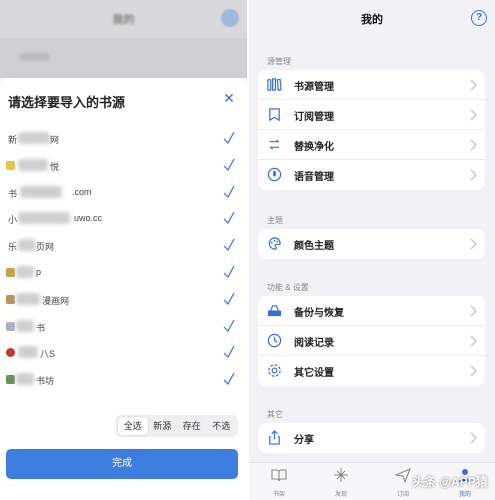 Image resolution: width=495 pixels, height=500 pixels. I want to click on help-icon-blurred, so click(230, 18).